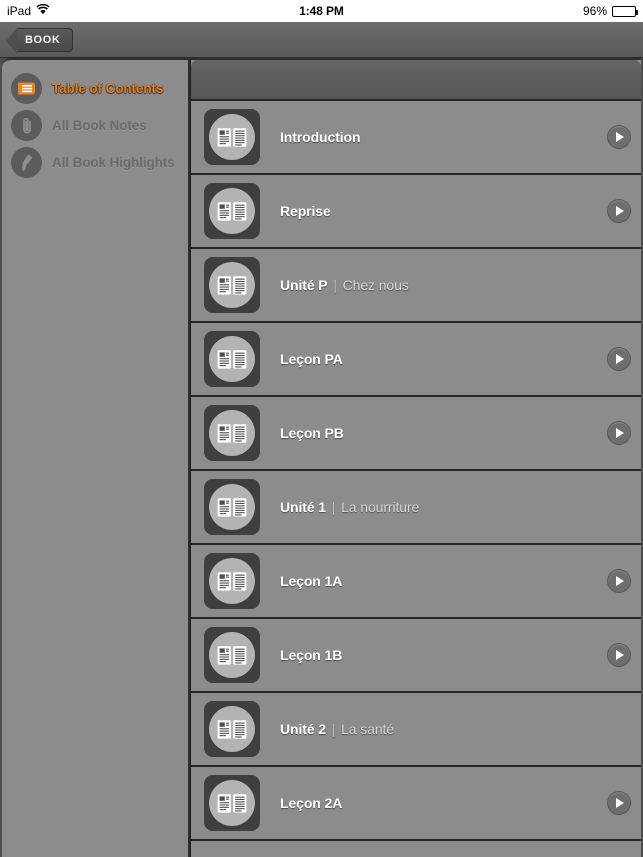 This screenshot has height=857, width=643. I want to click on sidebar-item-all-book-notes: All Book Notes, so click(95, 125).